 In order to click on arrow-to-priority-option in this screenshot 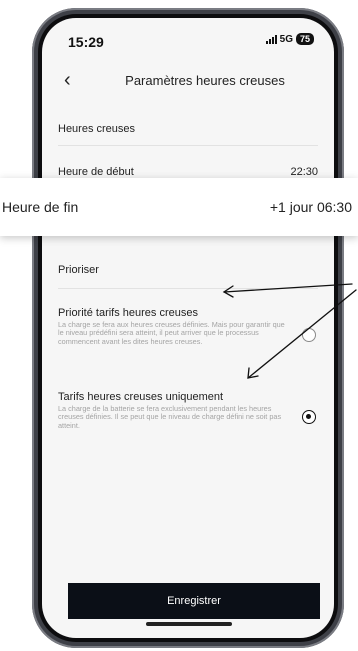, I will do `click(288, 288)`.